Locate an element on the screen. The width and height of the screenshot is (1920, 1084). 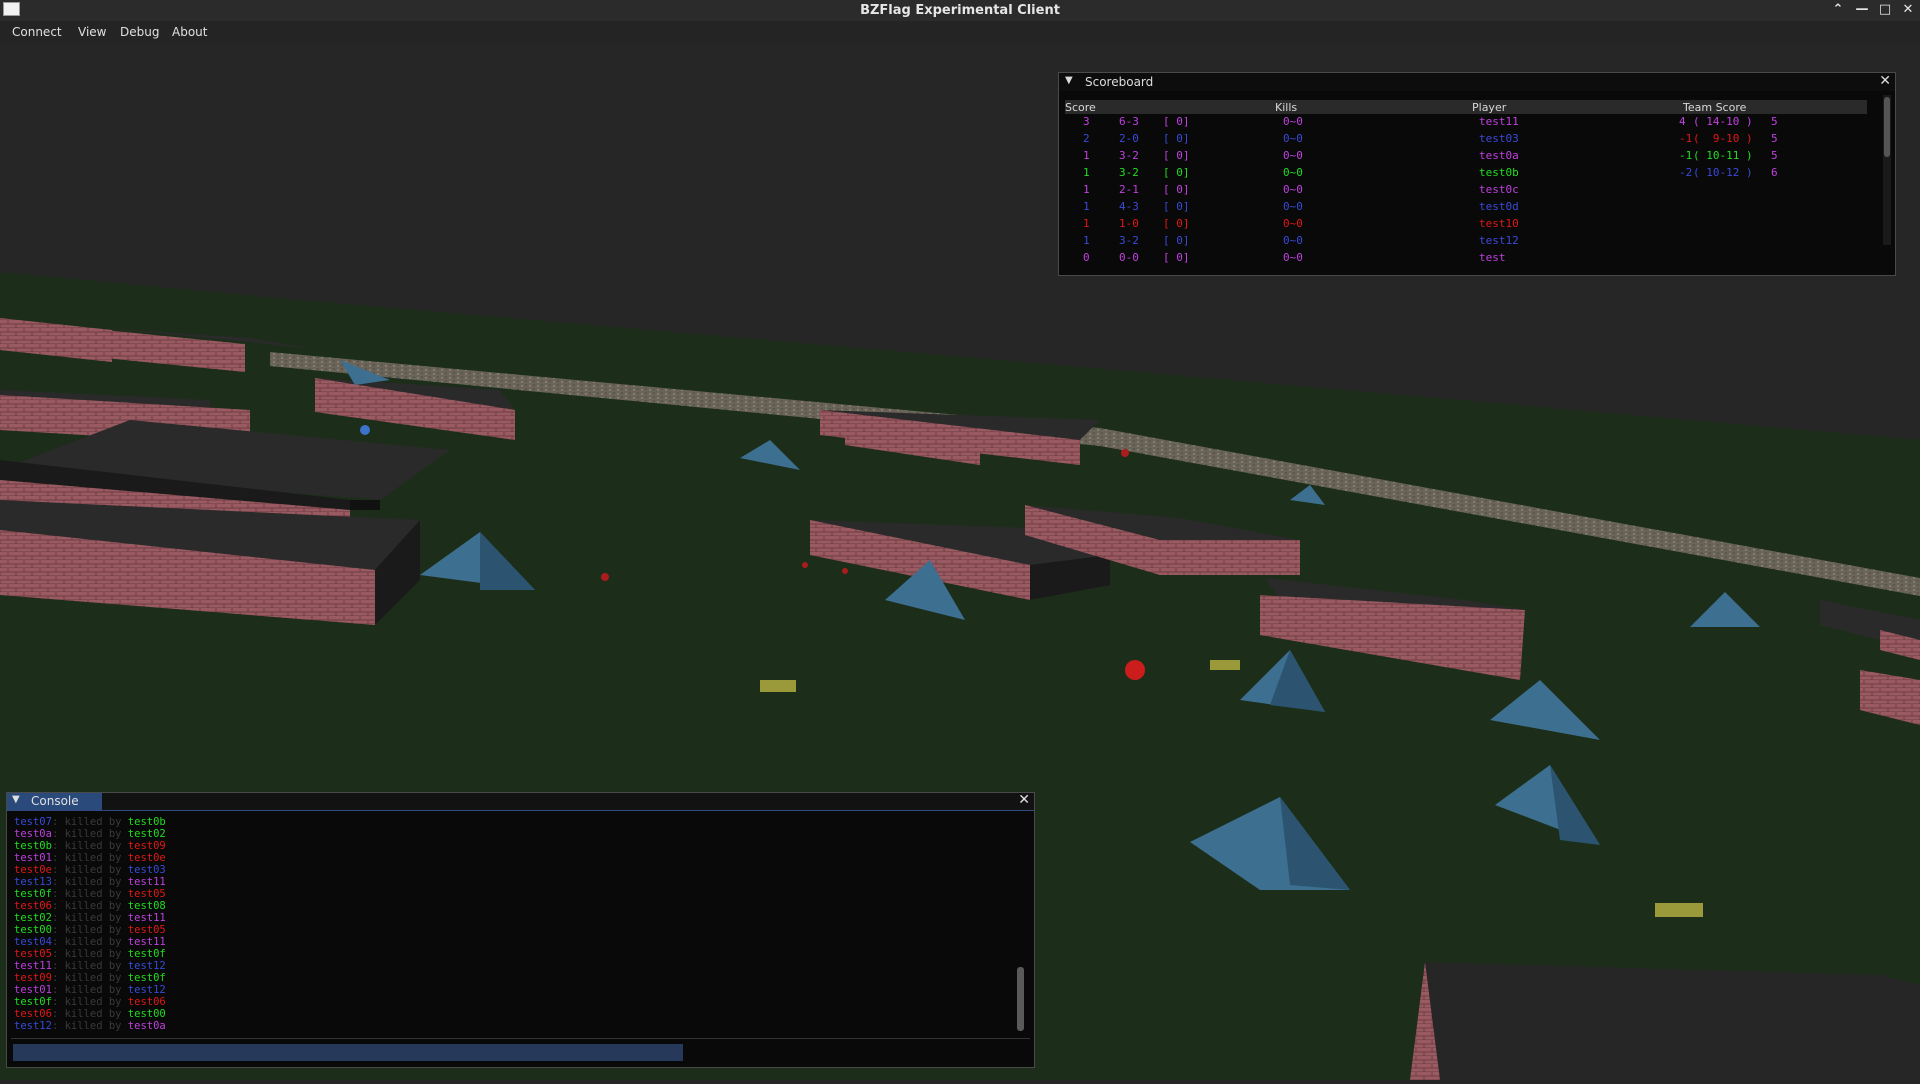
killer-name: test06 is located at coordinates (146, 1002).